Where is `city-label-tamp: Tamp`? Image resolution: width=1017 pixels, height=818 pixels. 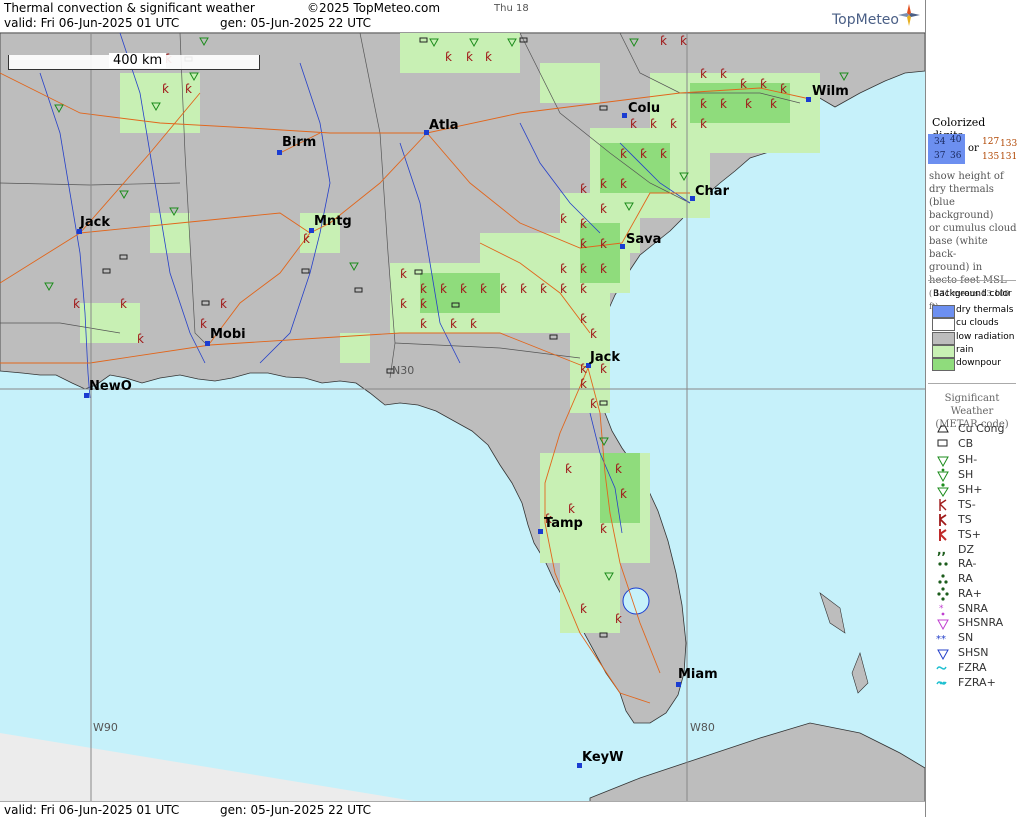 city-label-tamp: Tamp is located at coordinates (563, 523).